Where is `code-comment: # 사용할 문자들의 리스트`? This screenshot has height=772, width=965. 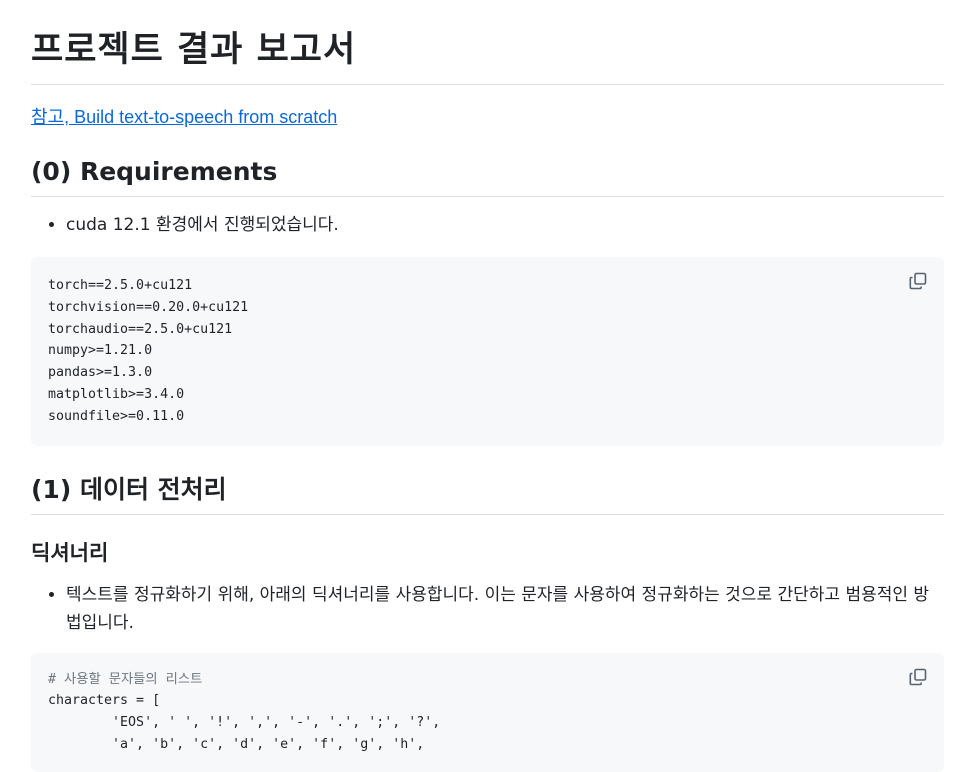
code-comment: # 사용할 문자들의 리스트 is located at coordinates (125, 679).